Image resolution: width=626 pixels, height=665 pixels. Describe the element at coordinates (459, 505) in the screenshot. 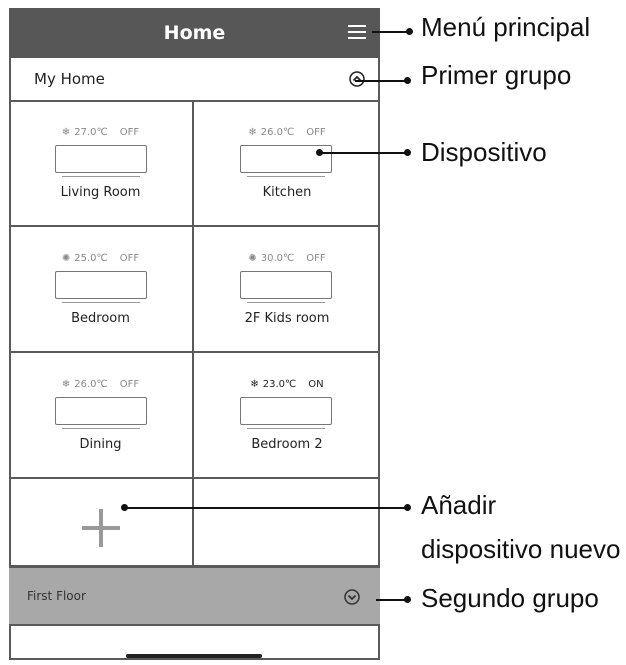

I see `callout-add-device-line1: Añadir` at that location.